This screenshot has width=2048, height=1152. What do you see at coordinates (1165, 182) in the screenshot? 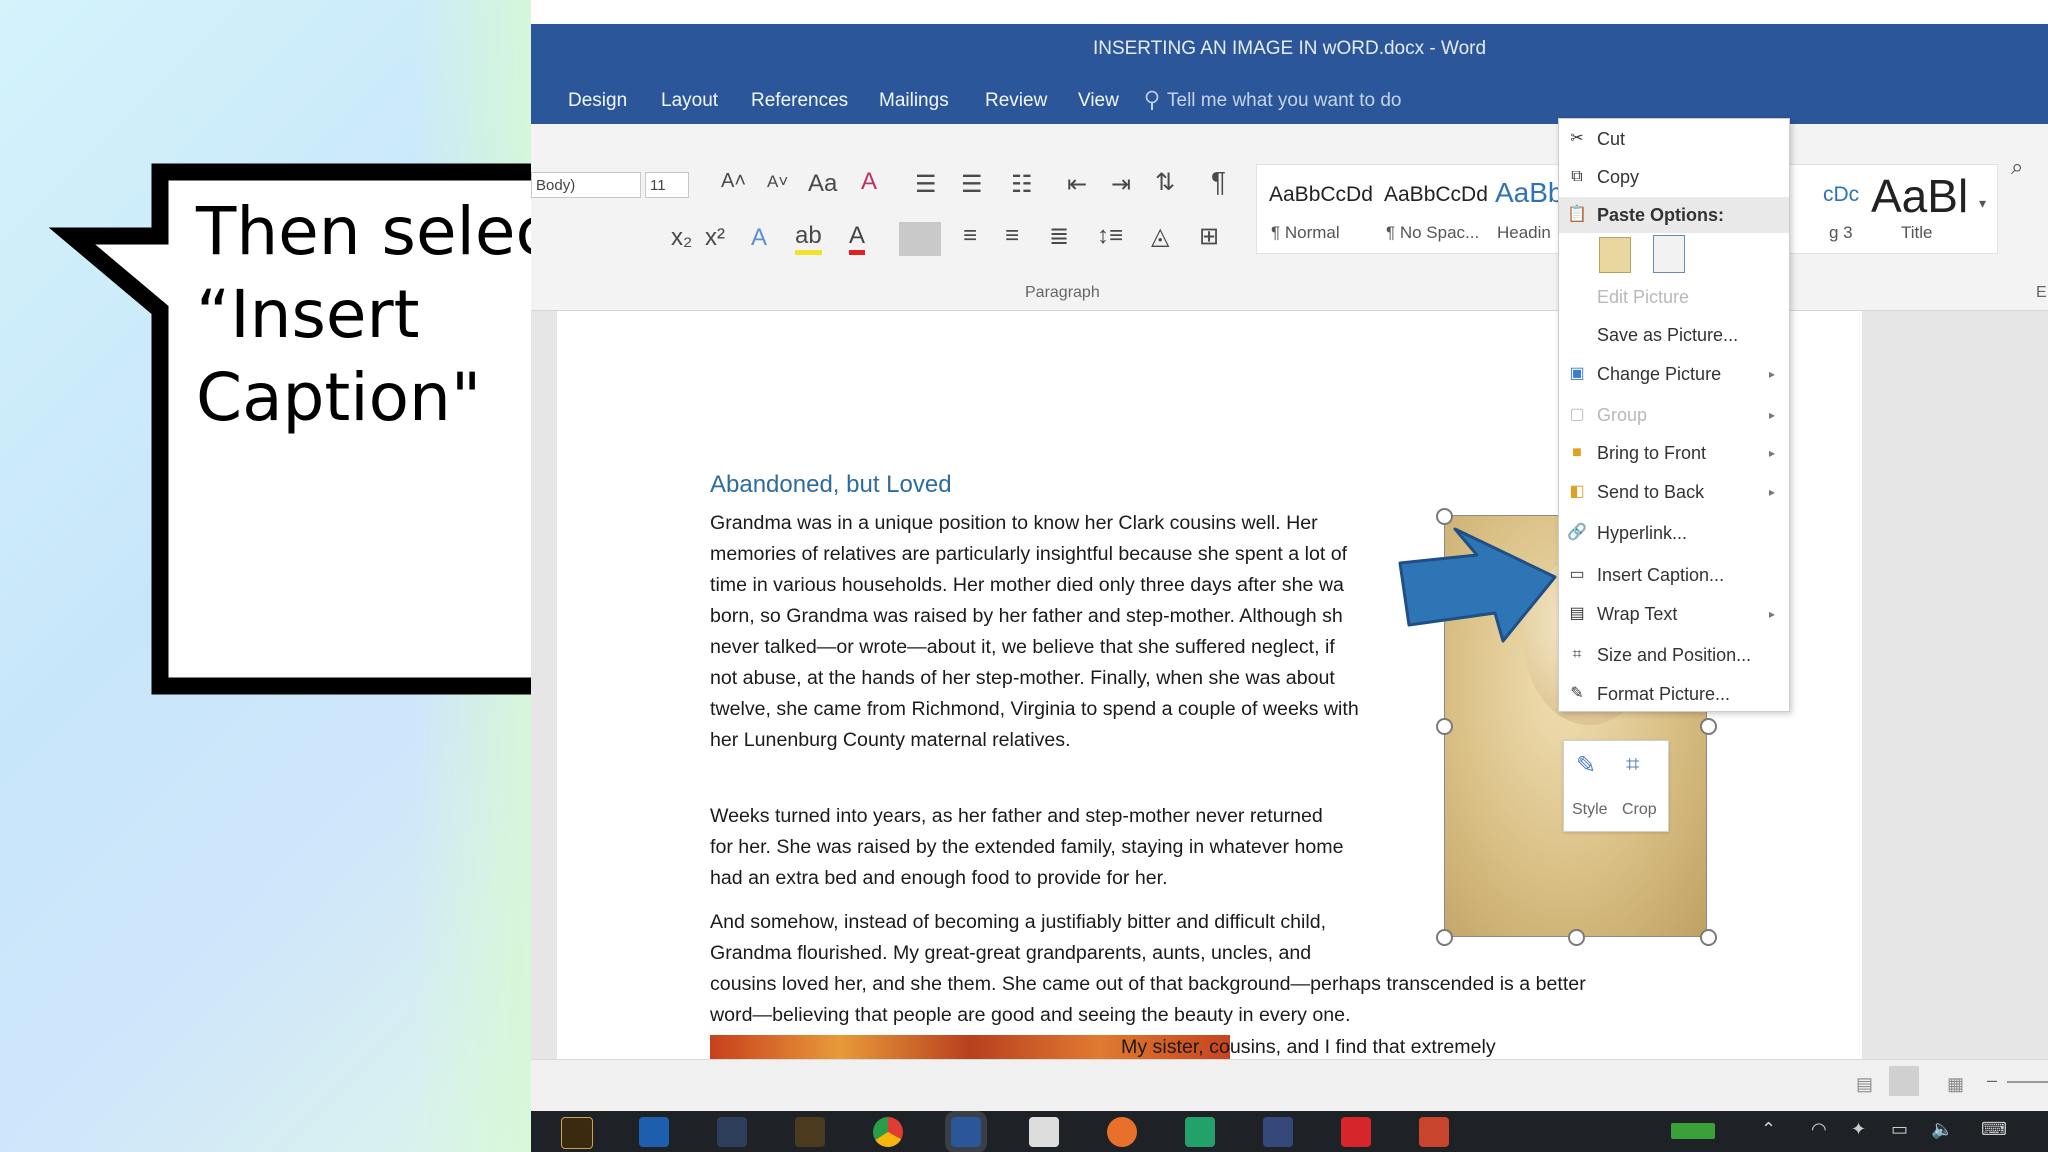
I see `sort-icon: ⇅` at bounding box center [1165, 182].